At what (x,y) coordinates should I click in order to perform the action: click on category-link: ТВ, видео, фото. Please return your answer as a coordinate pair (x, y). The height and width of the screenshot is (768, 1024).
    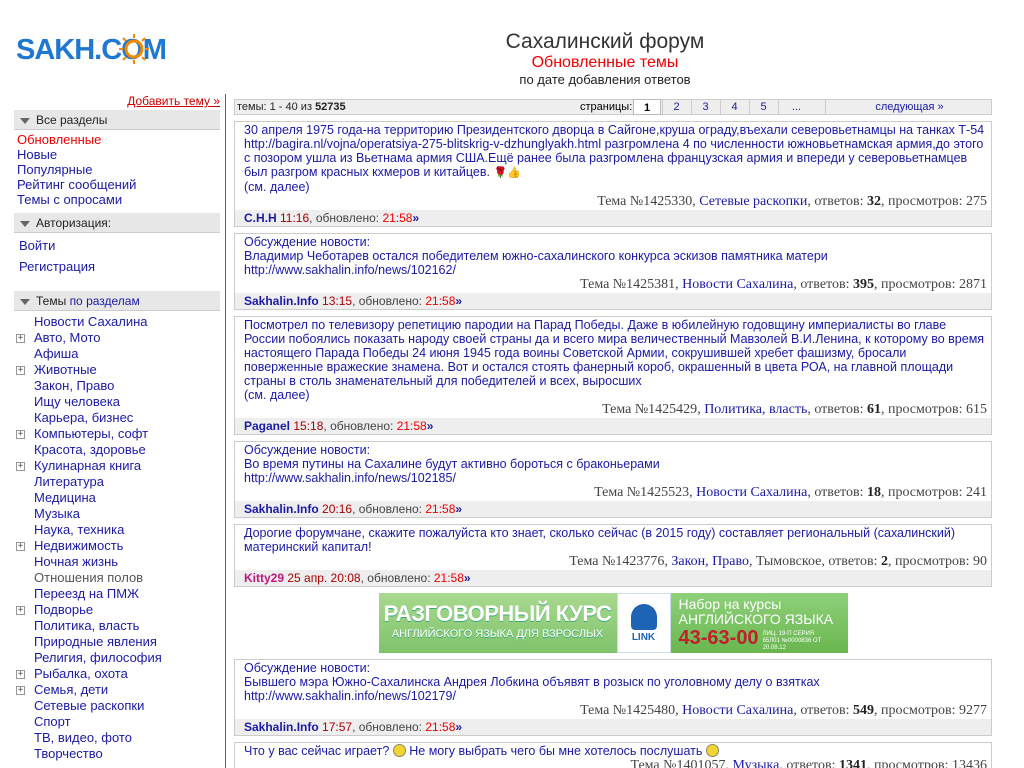
    Looking at the image, I should click on (83, 737).